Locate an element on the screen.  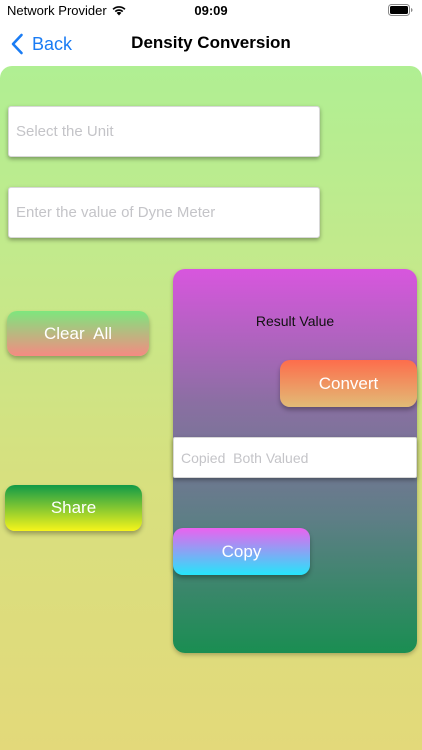
clear-all-button: Clear All is located at coordinates (78, 333).